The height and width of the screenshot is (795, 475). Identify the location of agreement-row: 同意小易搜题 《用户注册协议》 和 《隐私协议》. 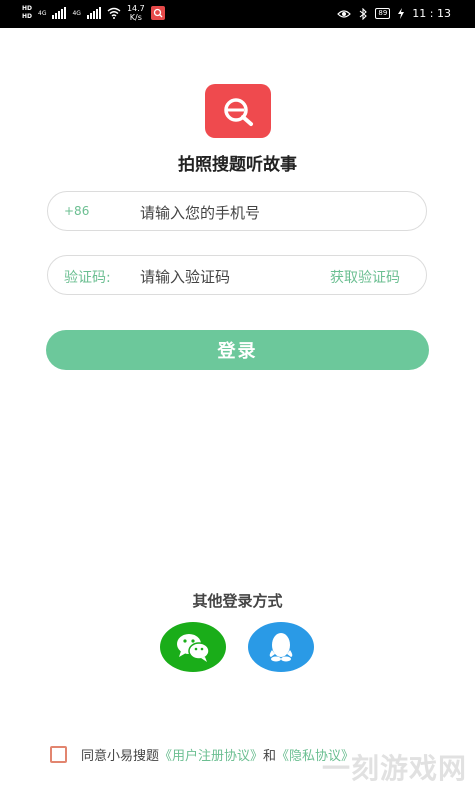
(202, 754).